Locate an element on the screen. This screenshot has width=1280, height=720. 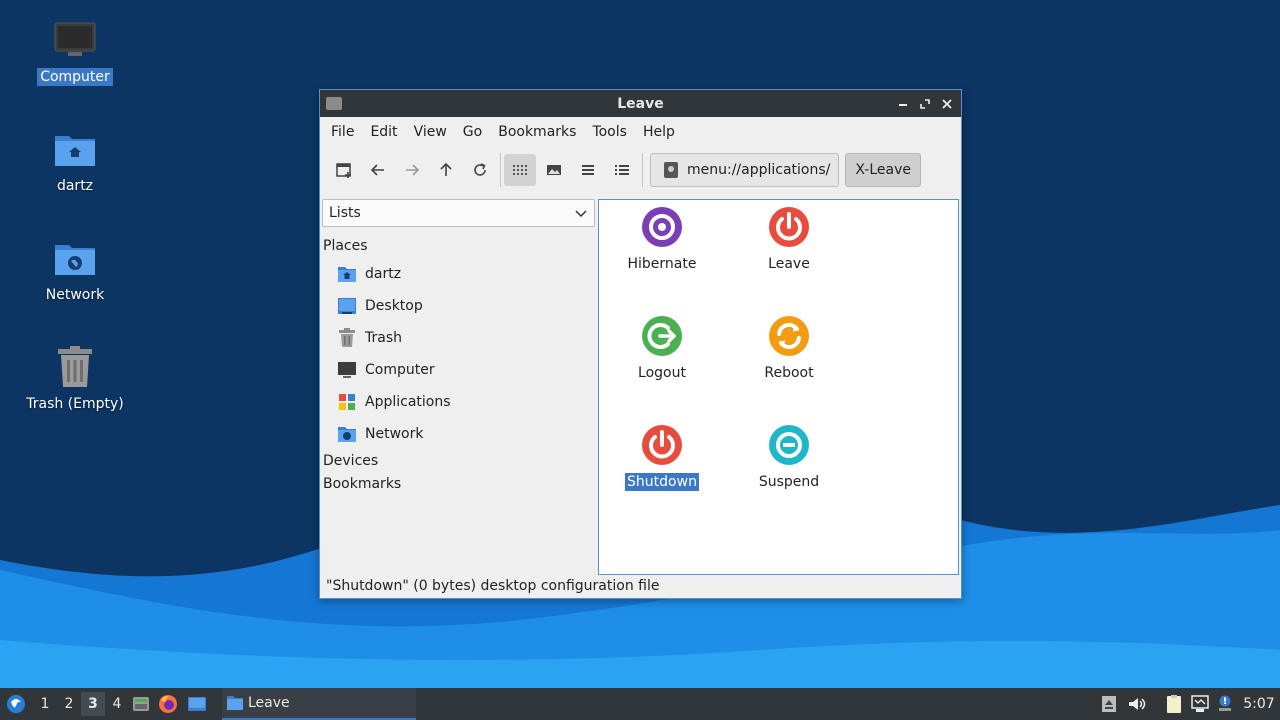
path-bar: menu://applications/ is located at coordinates (745, 170).